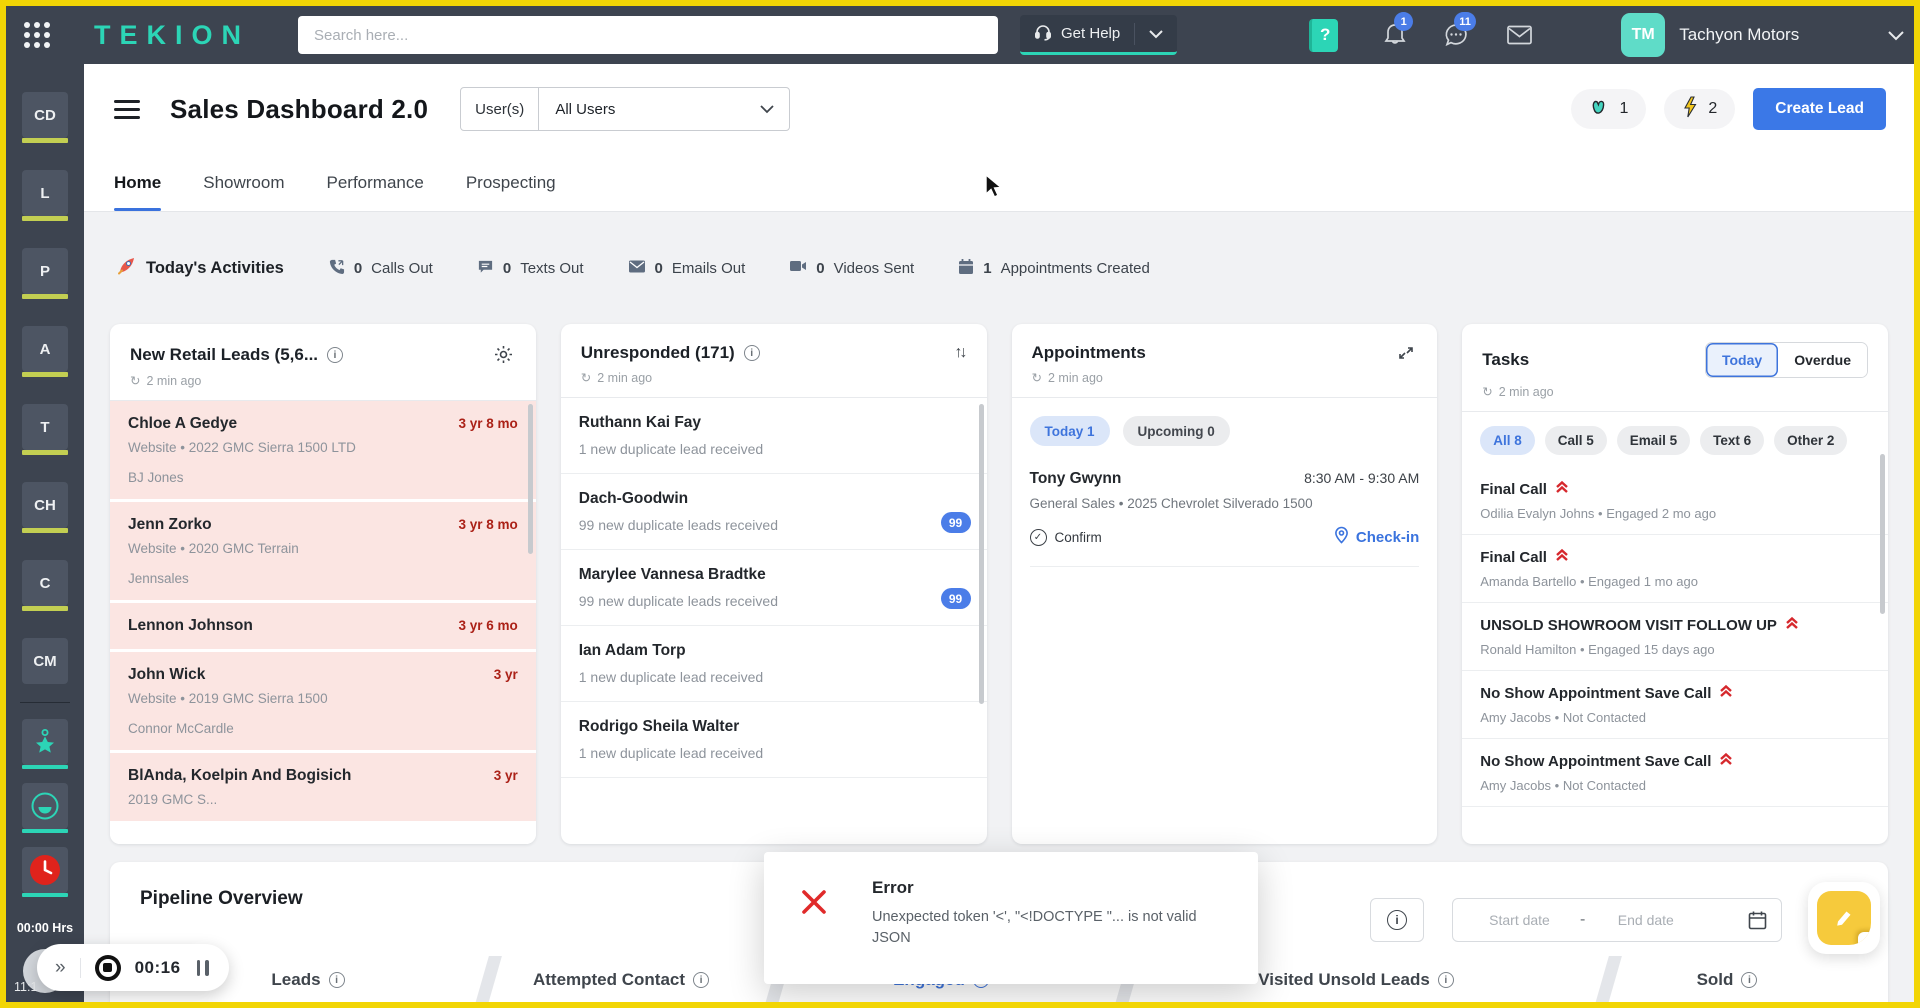  Describe the element at coordinates (1507, 440) in the screenshot. I see `filter-all: All 8` at that location.